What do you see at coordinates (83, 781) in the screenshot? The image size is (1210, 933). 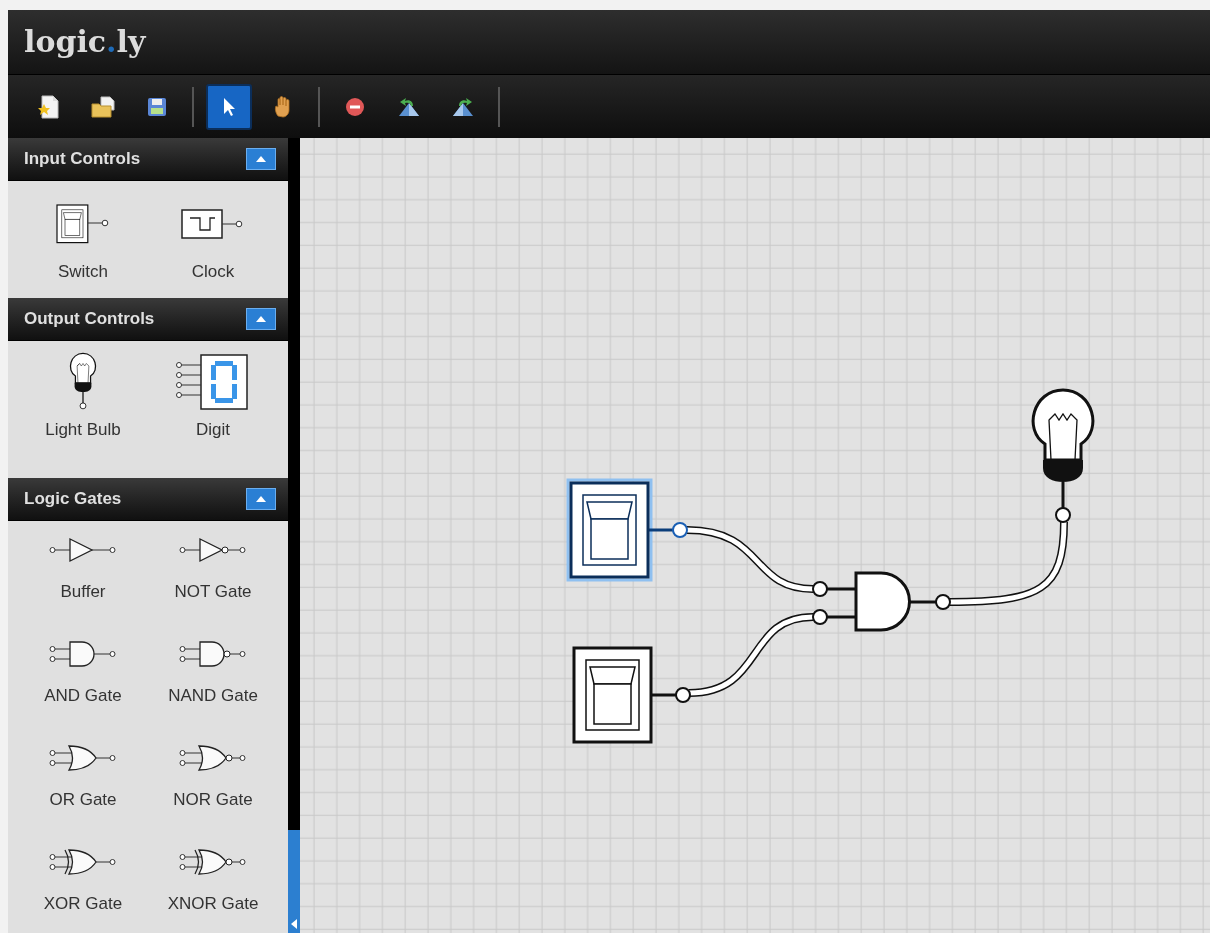 I see `component-item: OR Gate` at bounding box center [83, 781].